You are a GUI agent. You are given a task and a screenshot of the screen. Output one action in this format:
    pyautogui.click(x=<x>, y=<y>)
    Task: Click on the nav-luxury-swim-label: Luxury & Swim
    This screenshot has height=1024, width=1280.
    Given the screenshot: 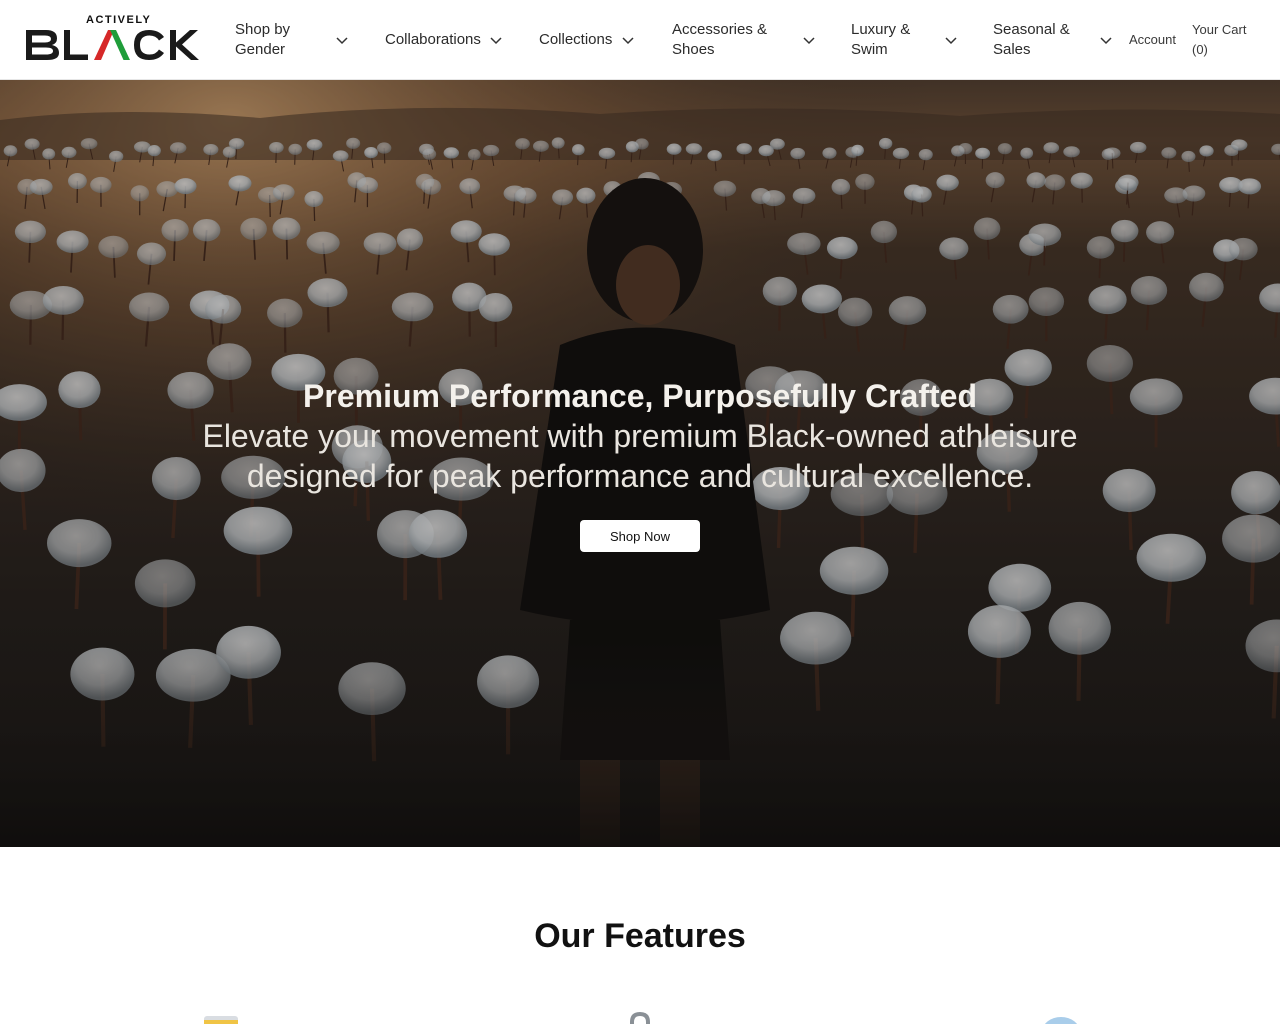 What is the action you would take?
    pyautogui.click(x=881, y=39)
    